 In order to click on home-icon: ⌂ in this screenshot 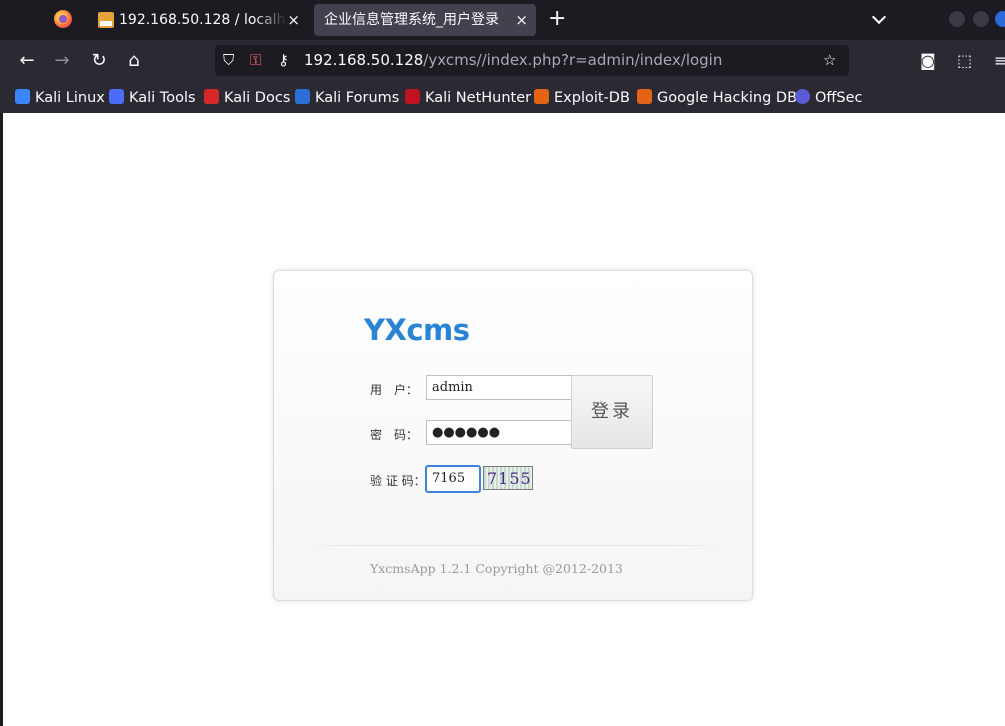, I will do `click(134, 61)`.